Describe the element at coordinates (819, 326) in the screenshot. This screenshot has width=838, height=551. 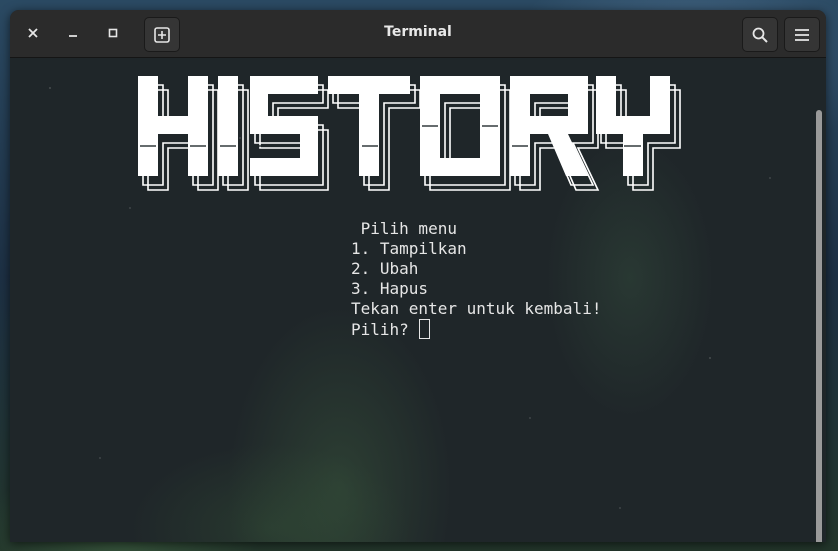
I see `scrollbar` at that location.